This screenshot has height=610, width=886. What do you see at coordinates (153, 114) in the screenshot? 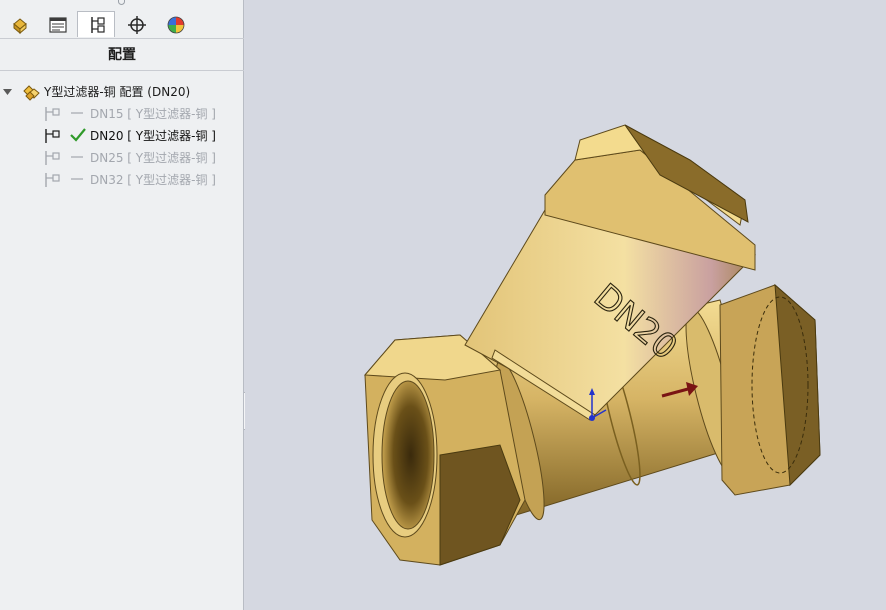
I see `config-label: DN15 [ Y型过滤器-铜 ]` at bounding box center [153, 114].